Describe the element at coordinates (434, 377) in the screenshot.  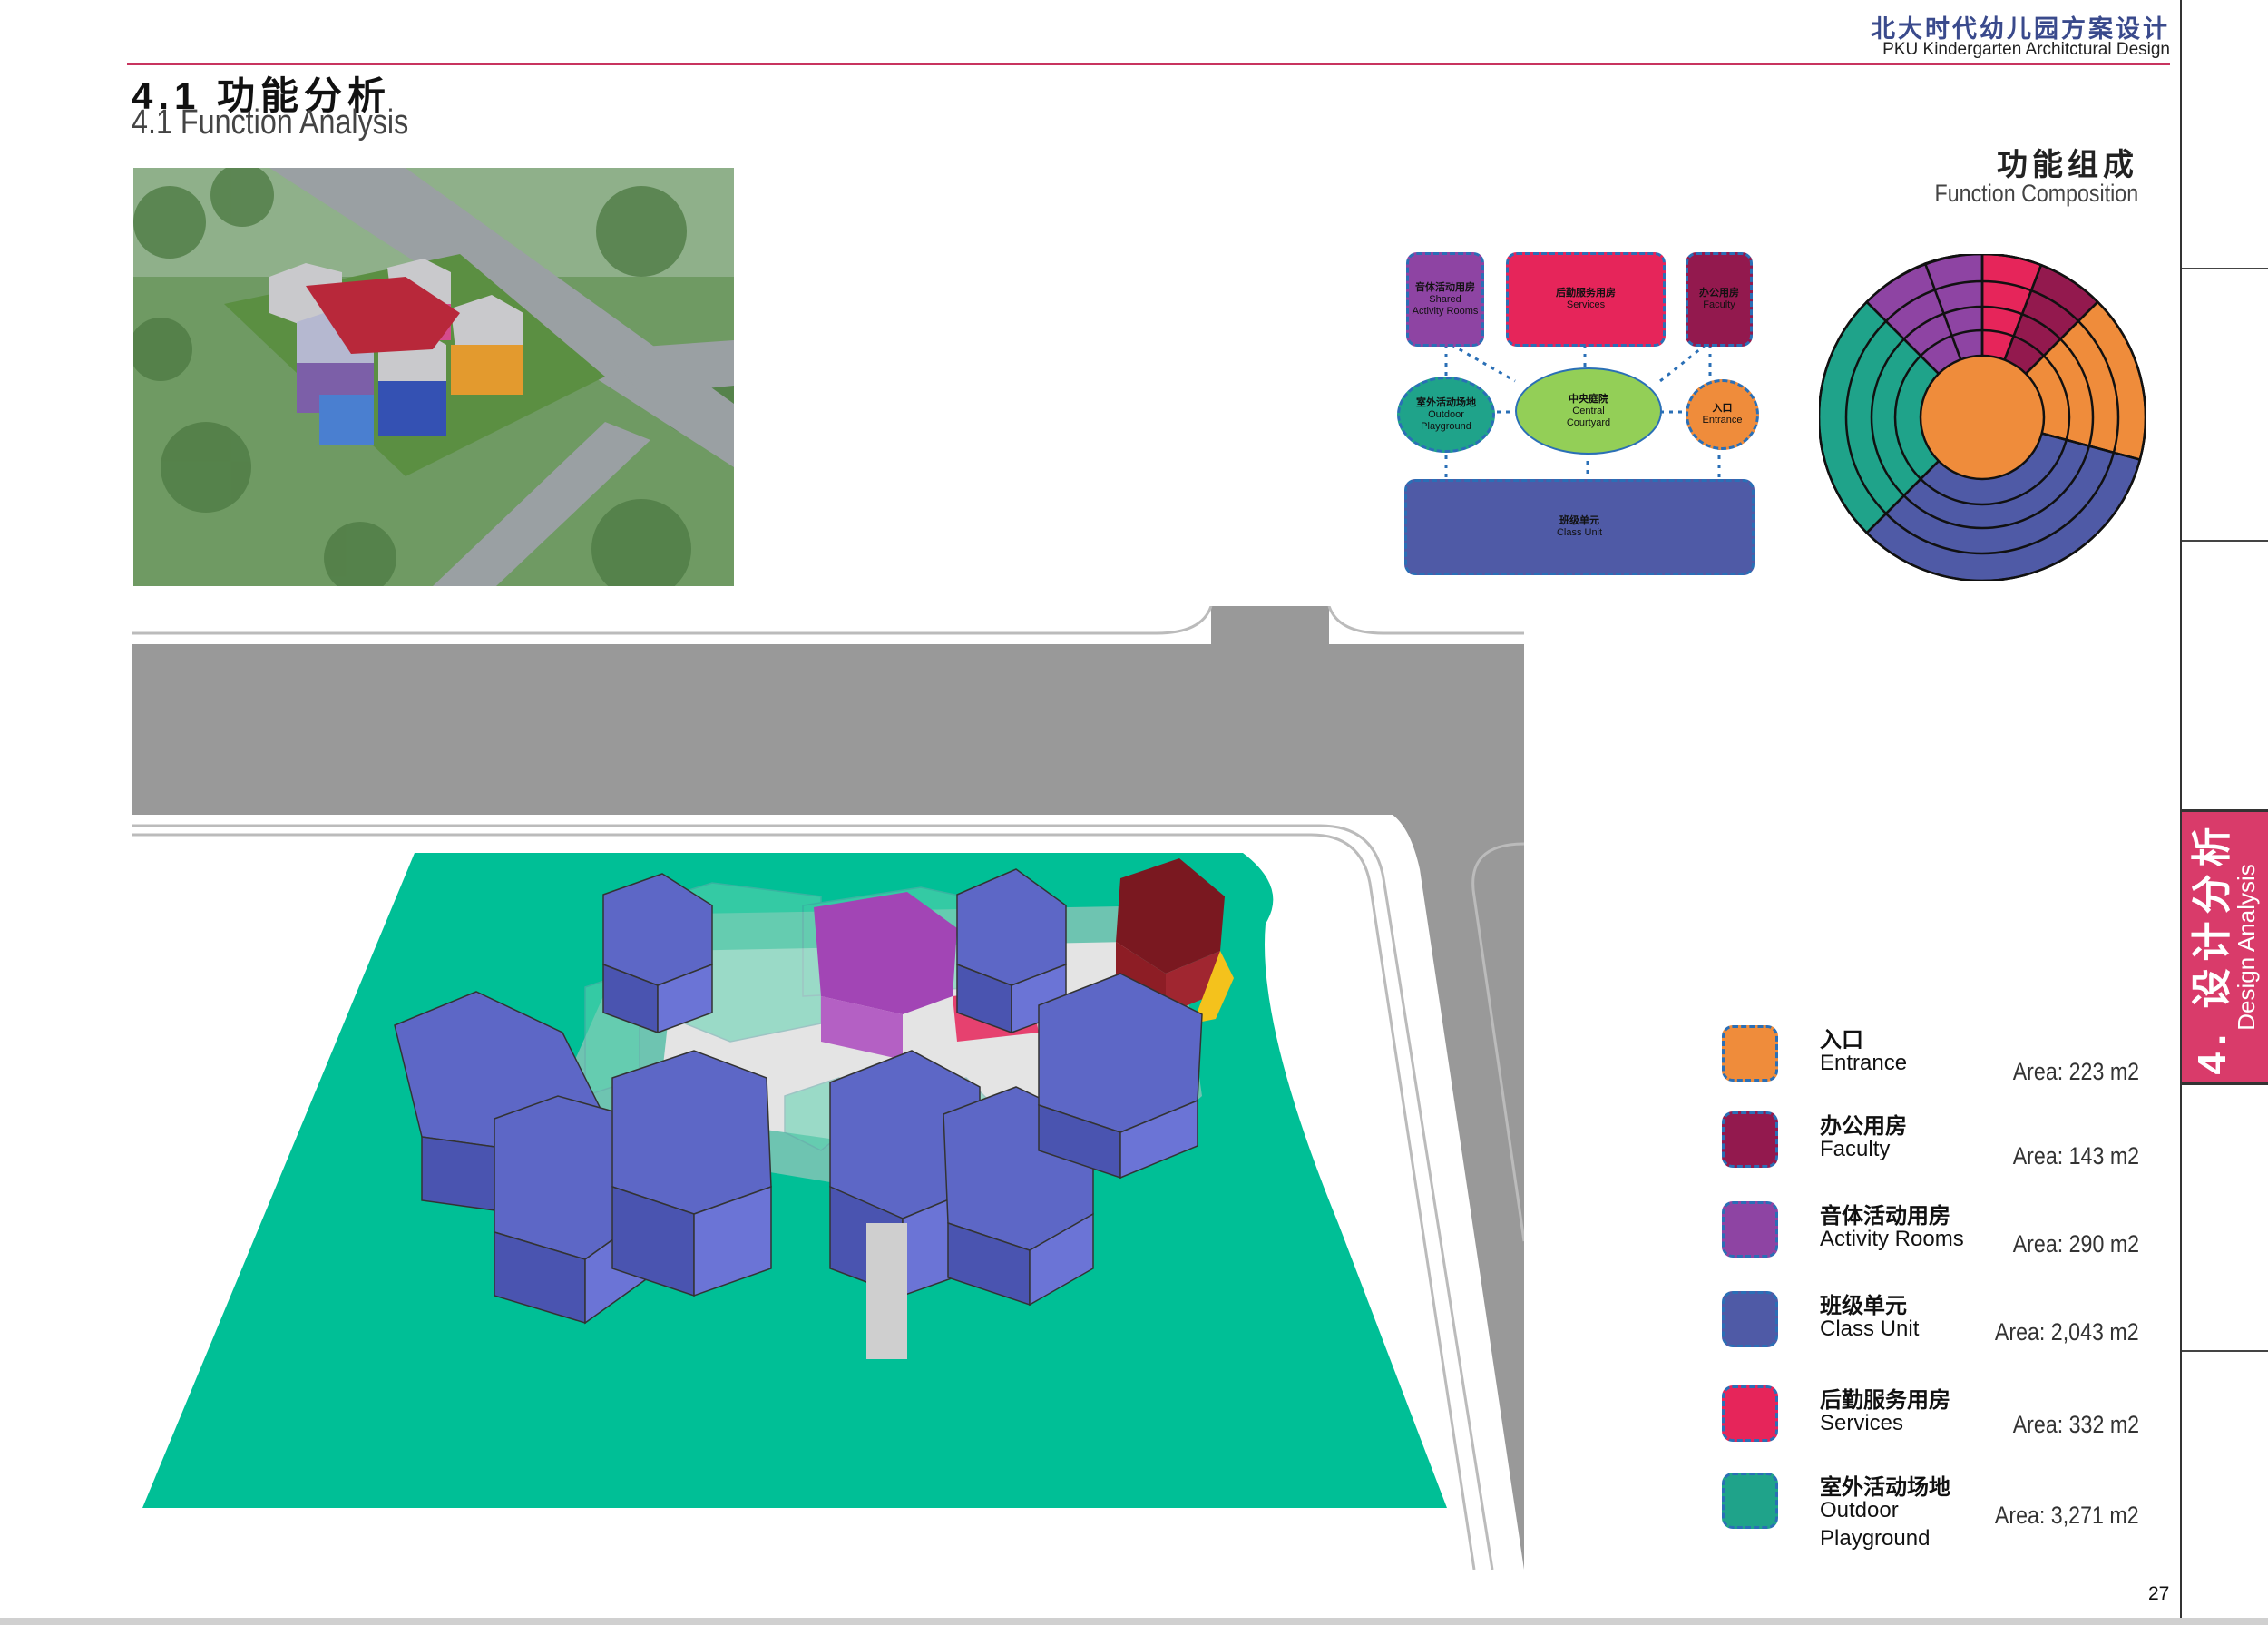
I see `aerial-rendering-image` at that location.